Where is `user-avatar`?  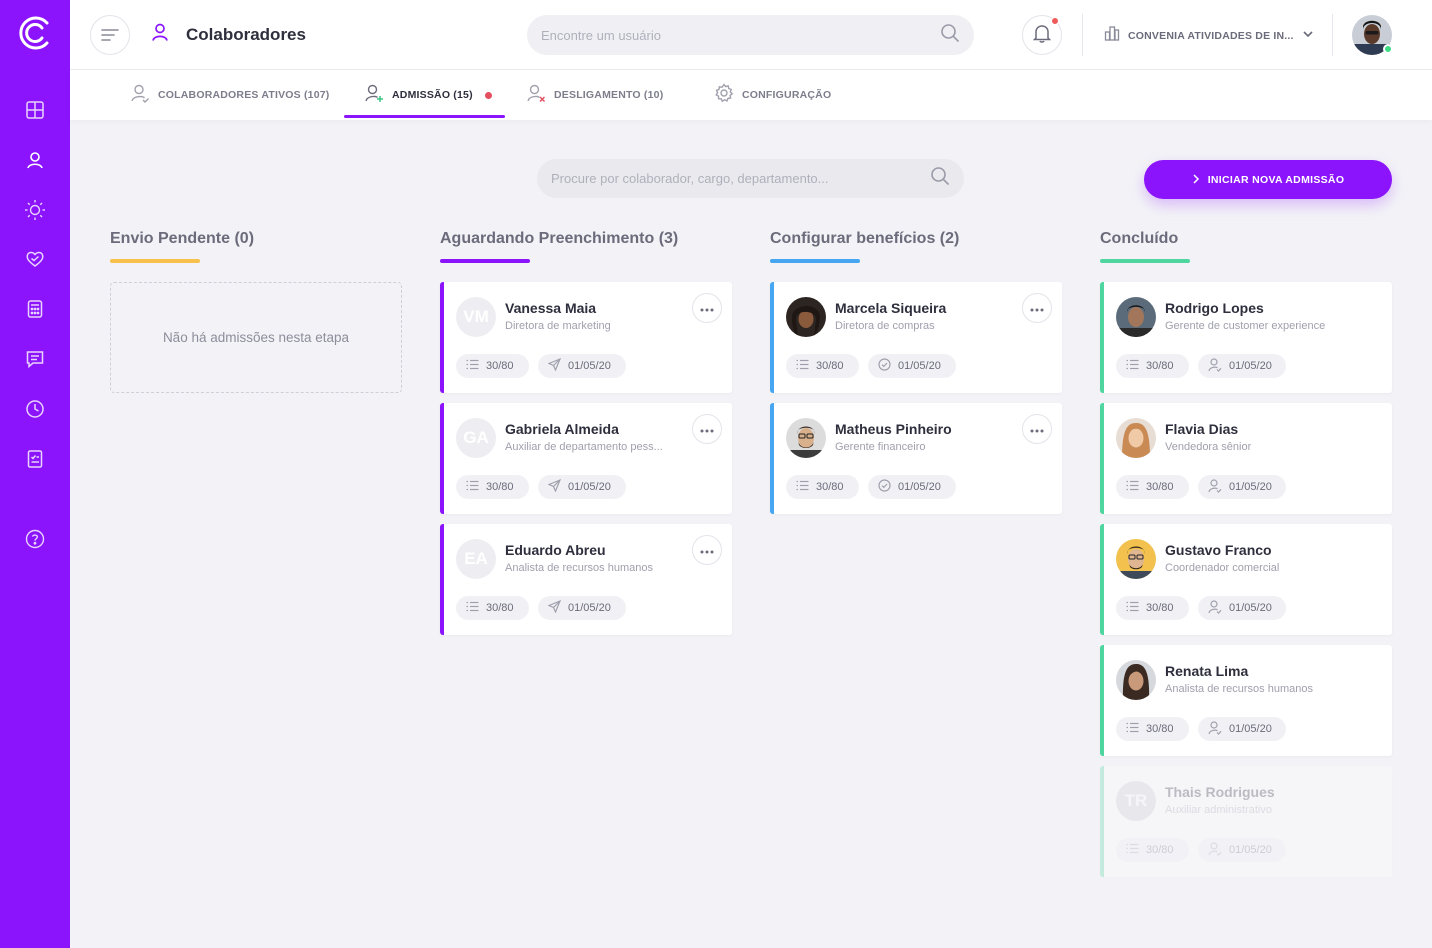
user-avatar is located at coordinates (1372, 35).